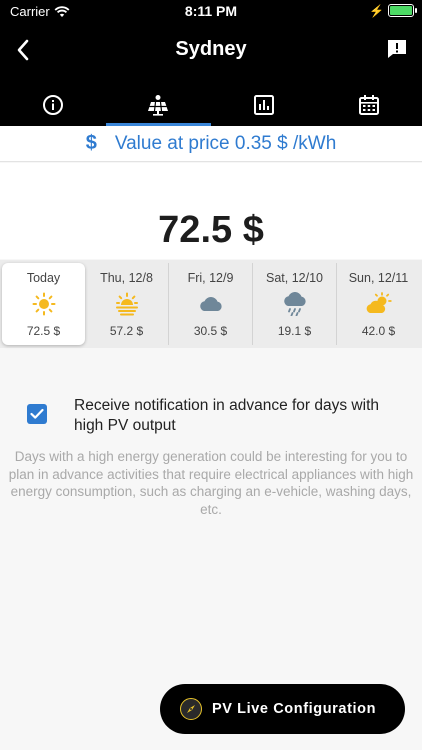 The image size is (422, 750). I want to click on tab-calendar, so click(369, 105).